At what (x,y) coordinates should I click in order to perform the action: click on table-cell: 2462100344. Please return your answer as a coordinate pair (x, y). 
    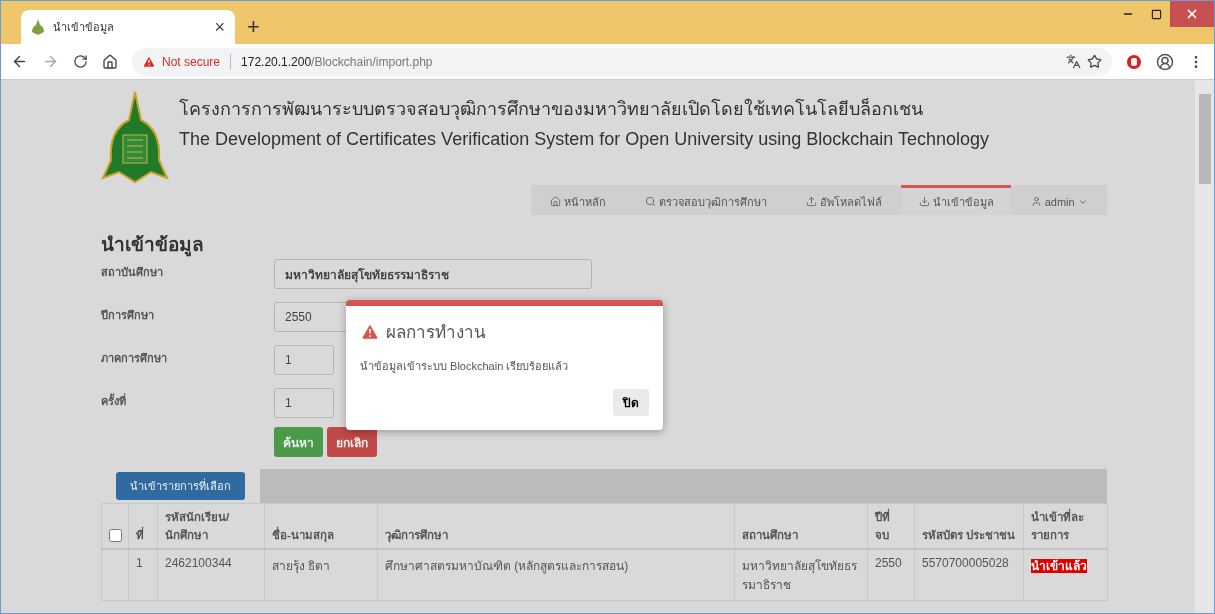
    Looking at the image, I should click on (211, 575).